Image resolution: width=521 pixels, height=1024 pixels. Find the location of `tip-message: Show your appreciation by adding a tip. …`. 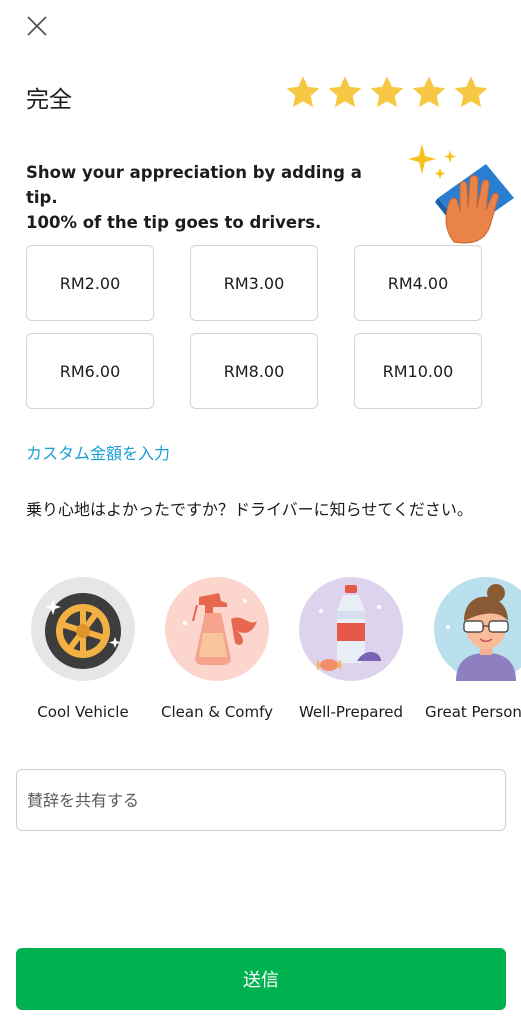

tip-message: Show your appreciation by adding a tip. … is located at coordinates (206, 197).